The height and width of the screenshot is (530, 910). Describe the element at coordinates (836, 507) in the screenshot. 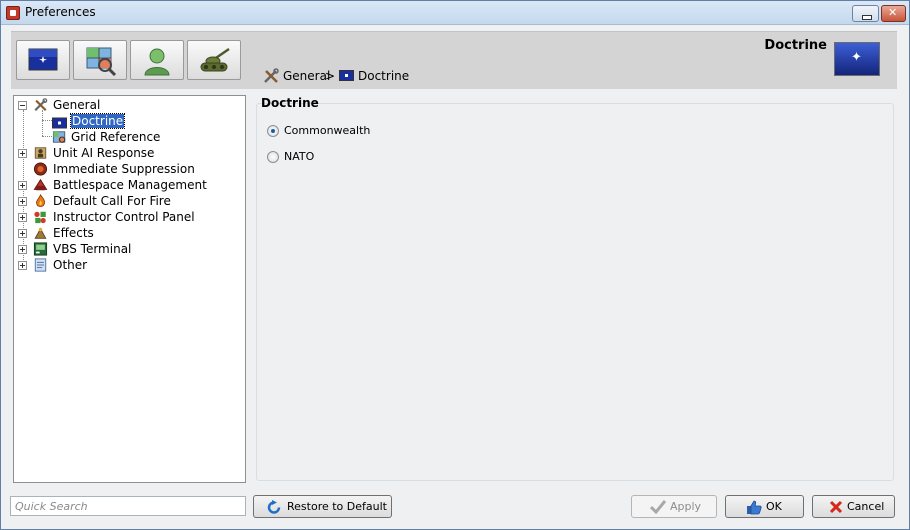

I see `cancel-x-icon` at that location.